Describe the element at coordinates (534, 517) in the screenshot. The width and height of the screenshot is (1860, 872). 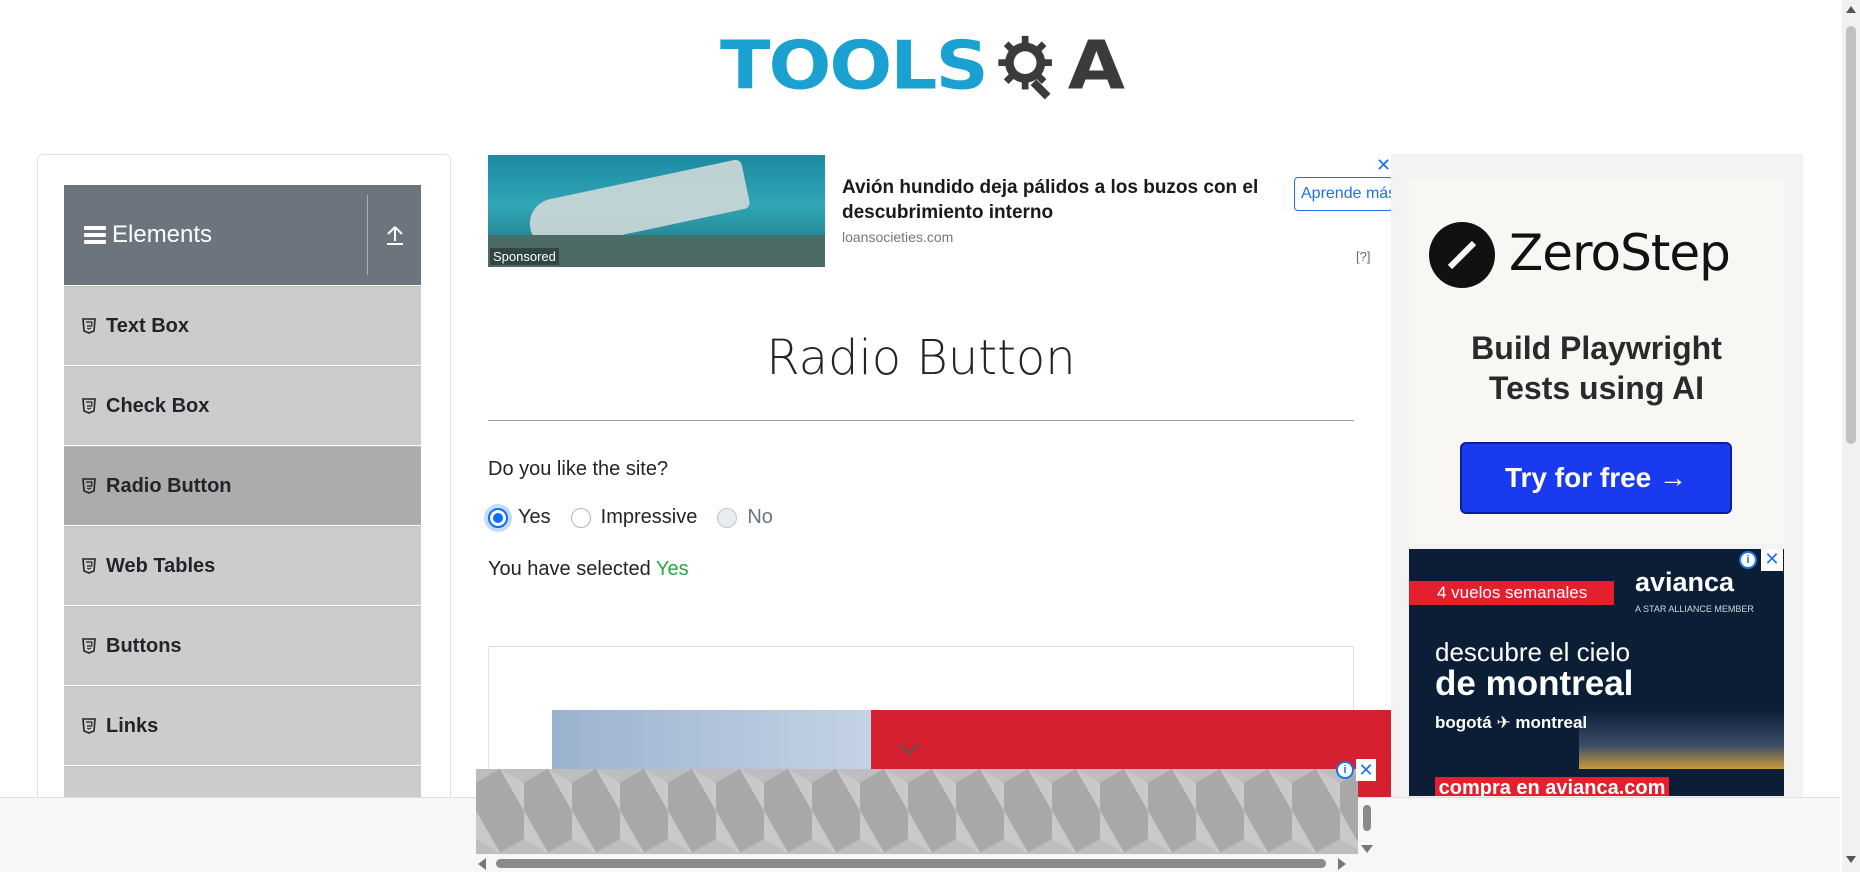
I see `radio-yes-label: Yes` at that location.